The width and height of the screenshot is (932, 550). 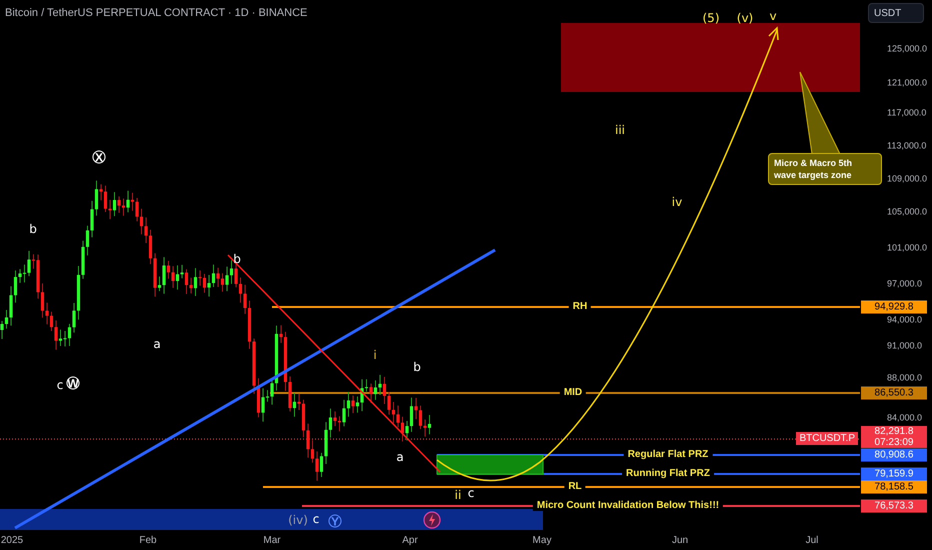 What do you see at coordinates (680, 541) in the screenshot?
I see `time-tick: Jun` at bounding box center [680, 541].